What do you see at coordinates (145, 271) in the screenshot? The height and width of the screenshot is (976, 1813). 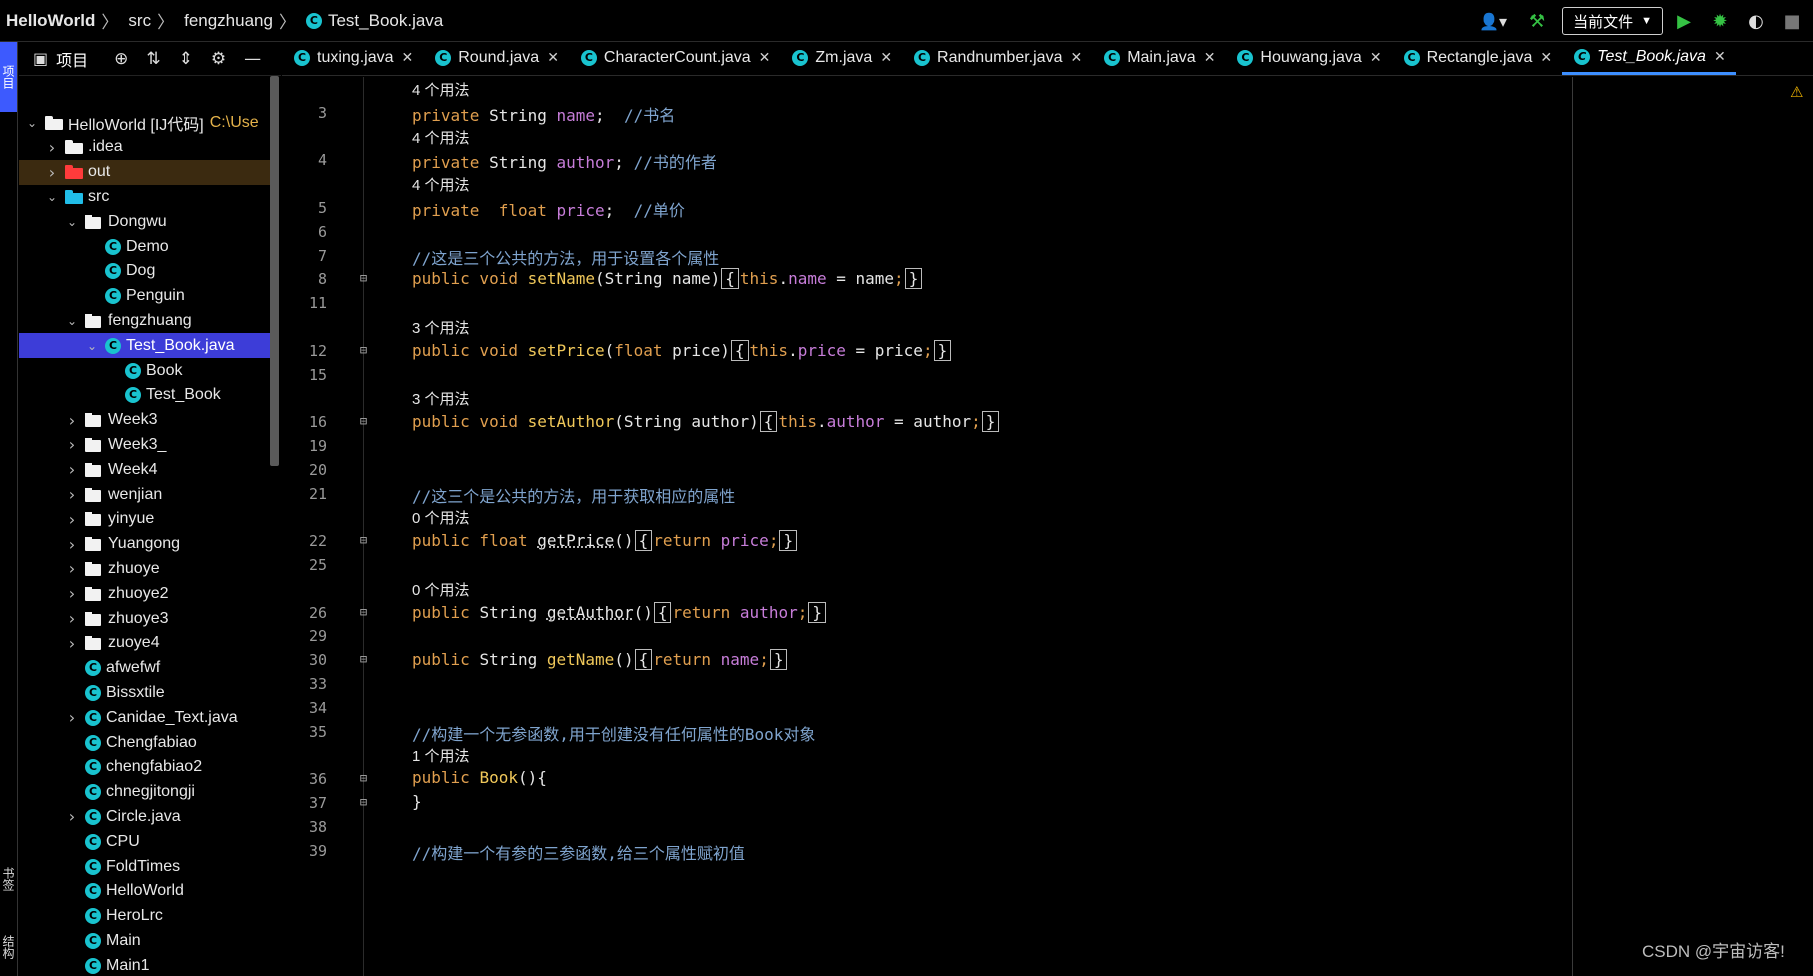 I see `tree-item: C Dog` at bounding box center [145, 271].